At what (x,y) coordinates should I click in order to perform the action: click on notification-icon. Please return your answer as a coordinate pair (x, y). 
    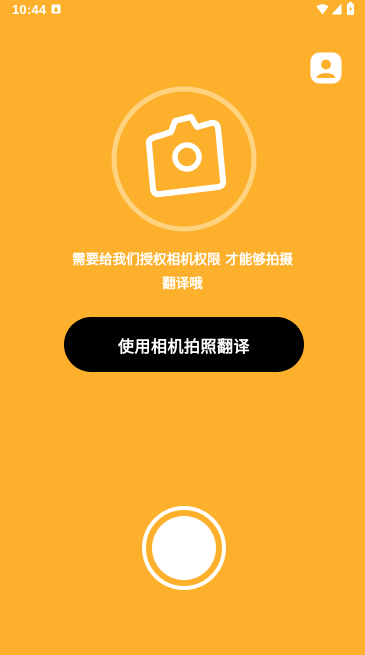
    Looking at the image, I should click on (56, 9).